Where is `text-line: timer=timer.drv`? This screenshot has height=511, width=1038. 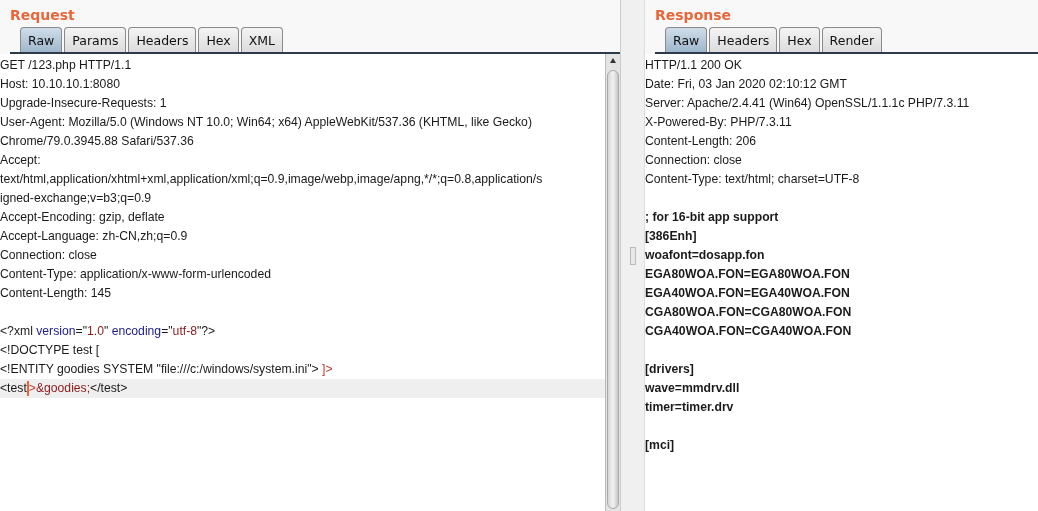 text-line: timer=timer.drv is located at coordinates (690, 407).